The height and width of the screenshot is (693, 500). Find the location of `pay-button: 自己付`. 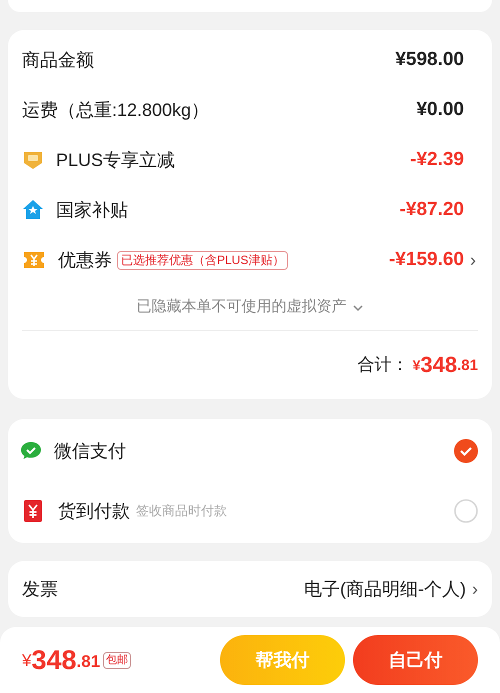

pay-button: 自己付 is located at coordinates (415, 660).